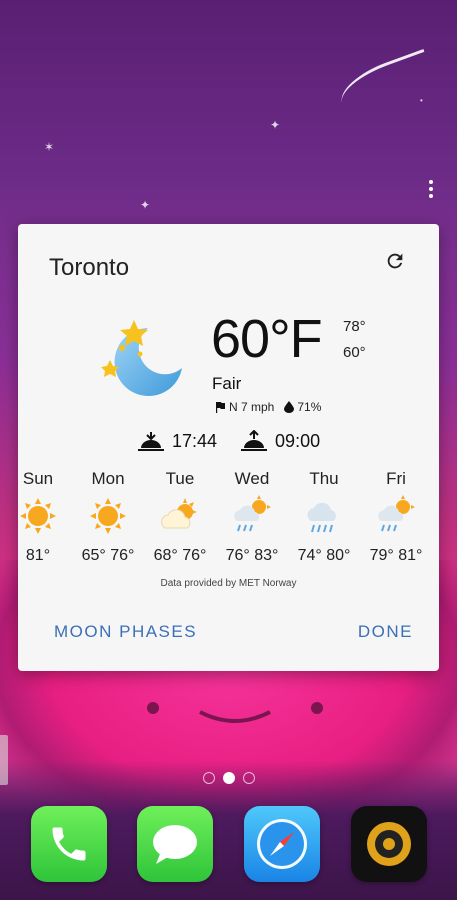  I want to click on safari-app, so click(282, 844).